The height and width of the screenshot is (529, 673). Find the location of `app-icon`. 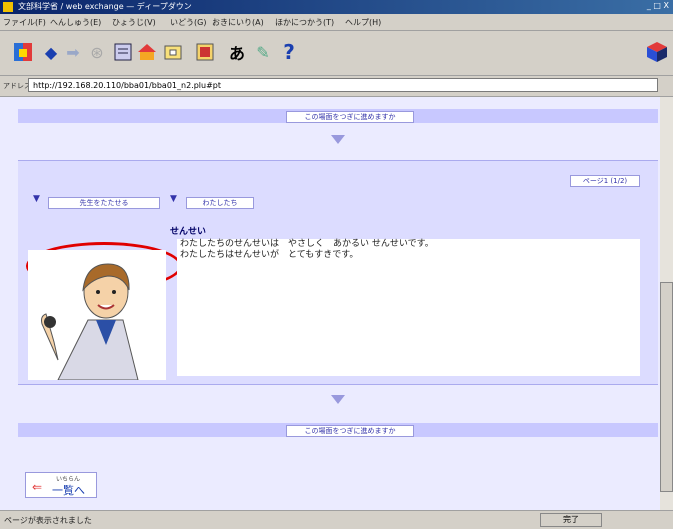

app-icon is located at coordinates (8, 7).